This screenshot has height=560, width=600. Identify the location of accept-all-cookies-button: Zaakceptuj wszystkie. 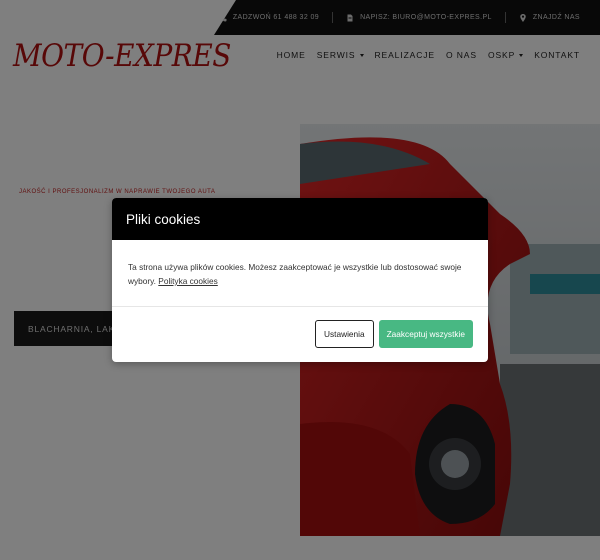
(425, 334).